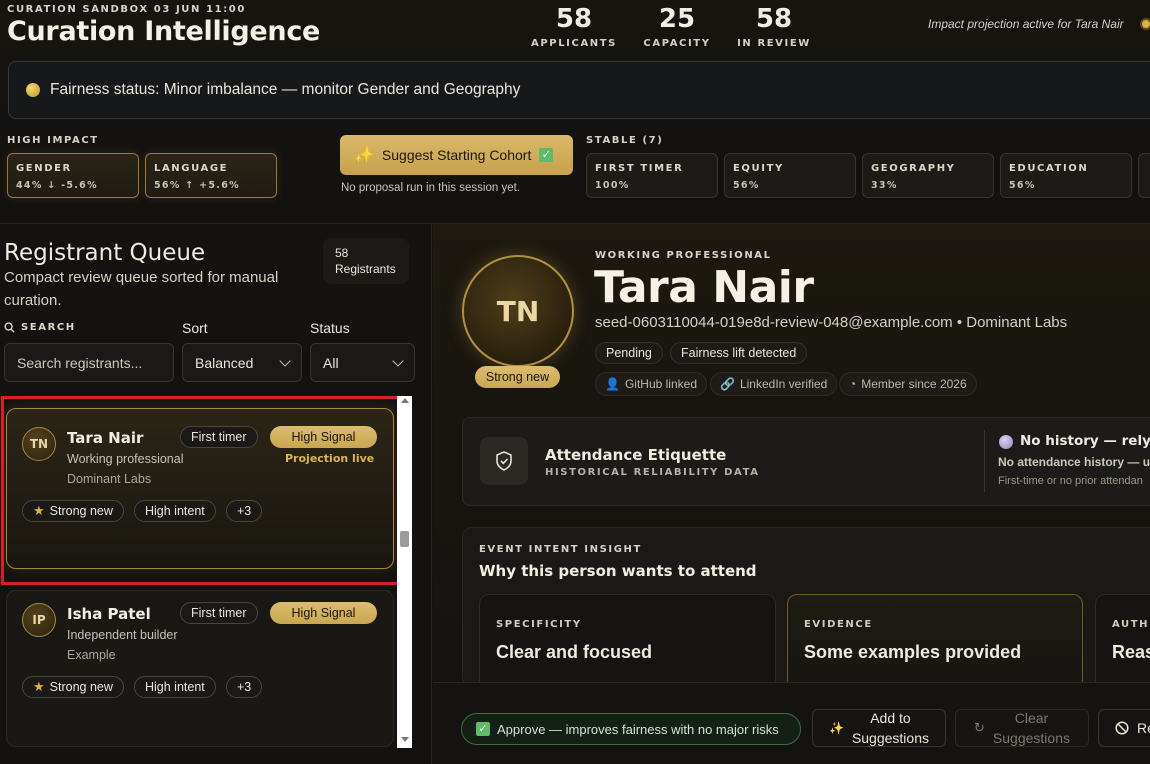 This screenshot has width=1150, height=764. I want to click on sort-label: Sort, so click(195, 328).